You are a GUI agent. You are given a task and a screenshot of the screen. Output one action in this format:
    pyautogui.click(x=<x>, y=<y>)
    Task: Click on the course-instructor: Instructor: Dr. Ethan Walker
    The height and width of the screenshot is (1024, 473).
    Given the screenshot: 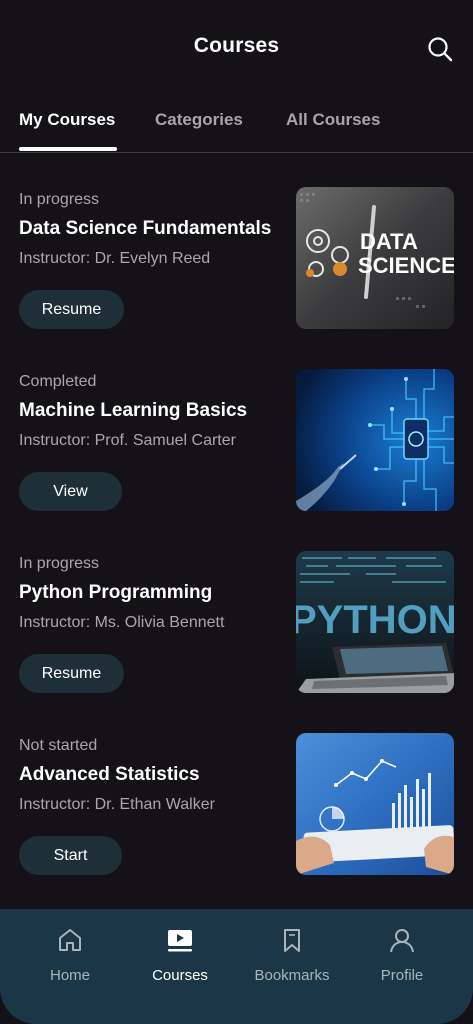 What is the action you would take?
    pyautogui.click(x=117, y=804)
    